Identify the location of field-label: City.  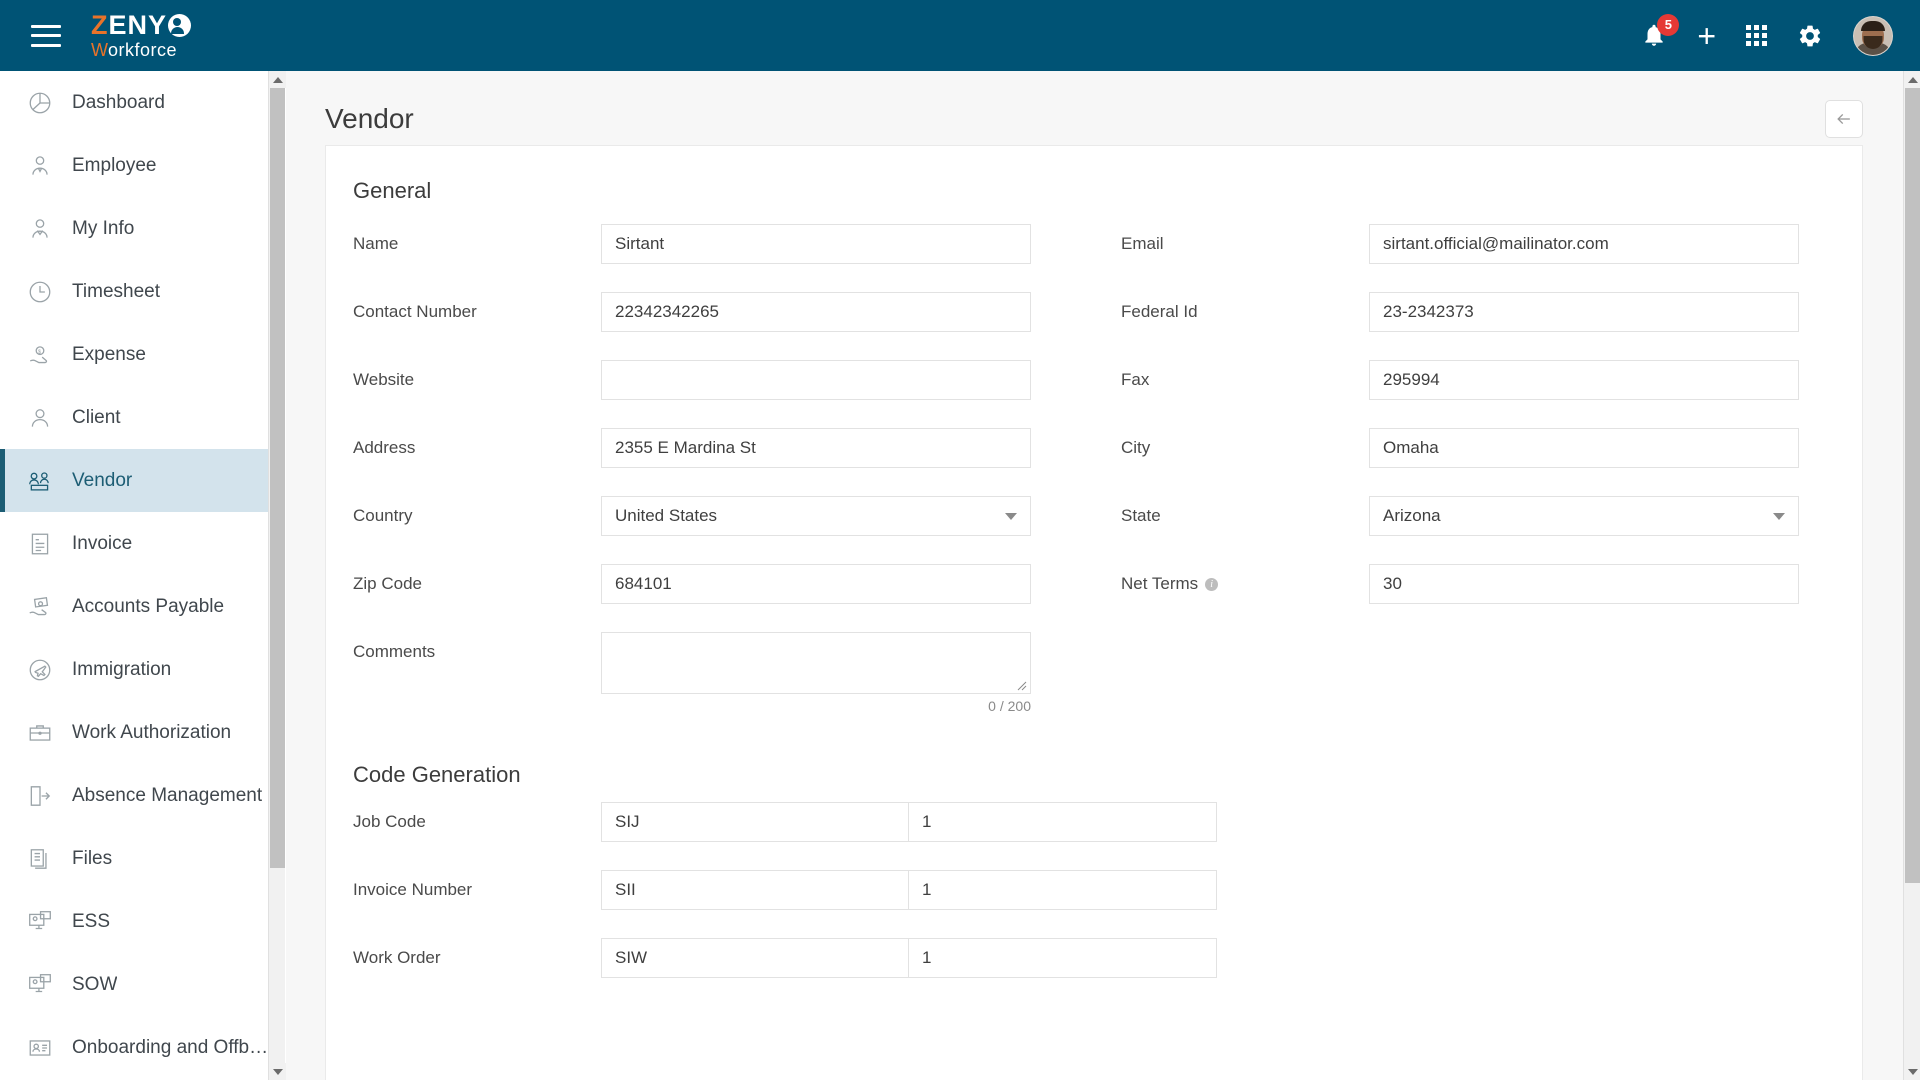
(1136, 447).